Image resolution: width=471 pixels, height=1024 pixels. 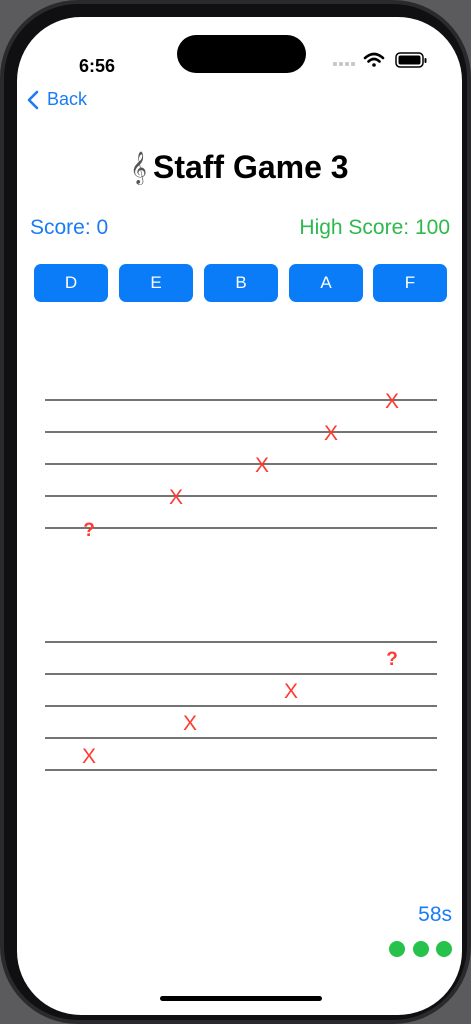 What do you see at coordinates (435, 914) in the screenshot?
I see `countdown-timer: 58s` at bounding box center [435, 914].